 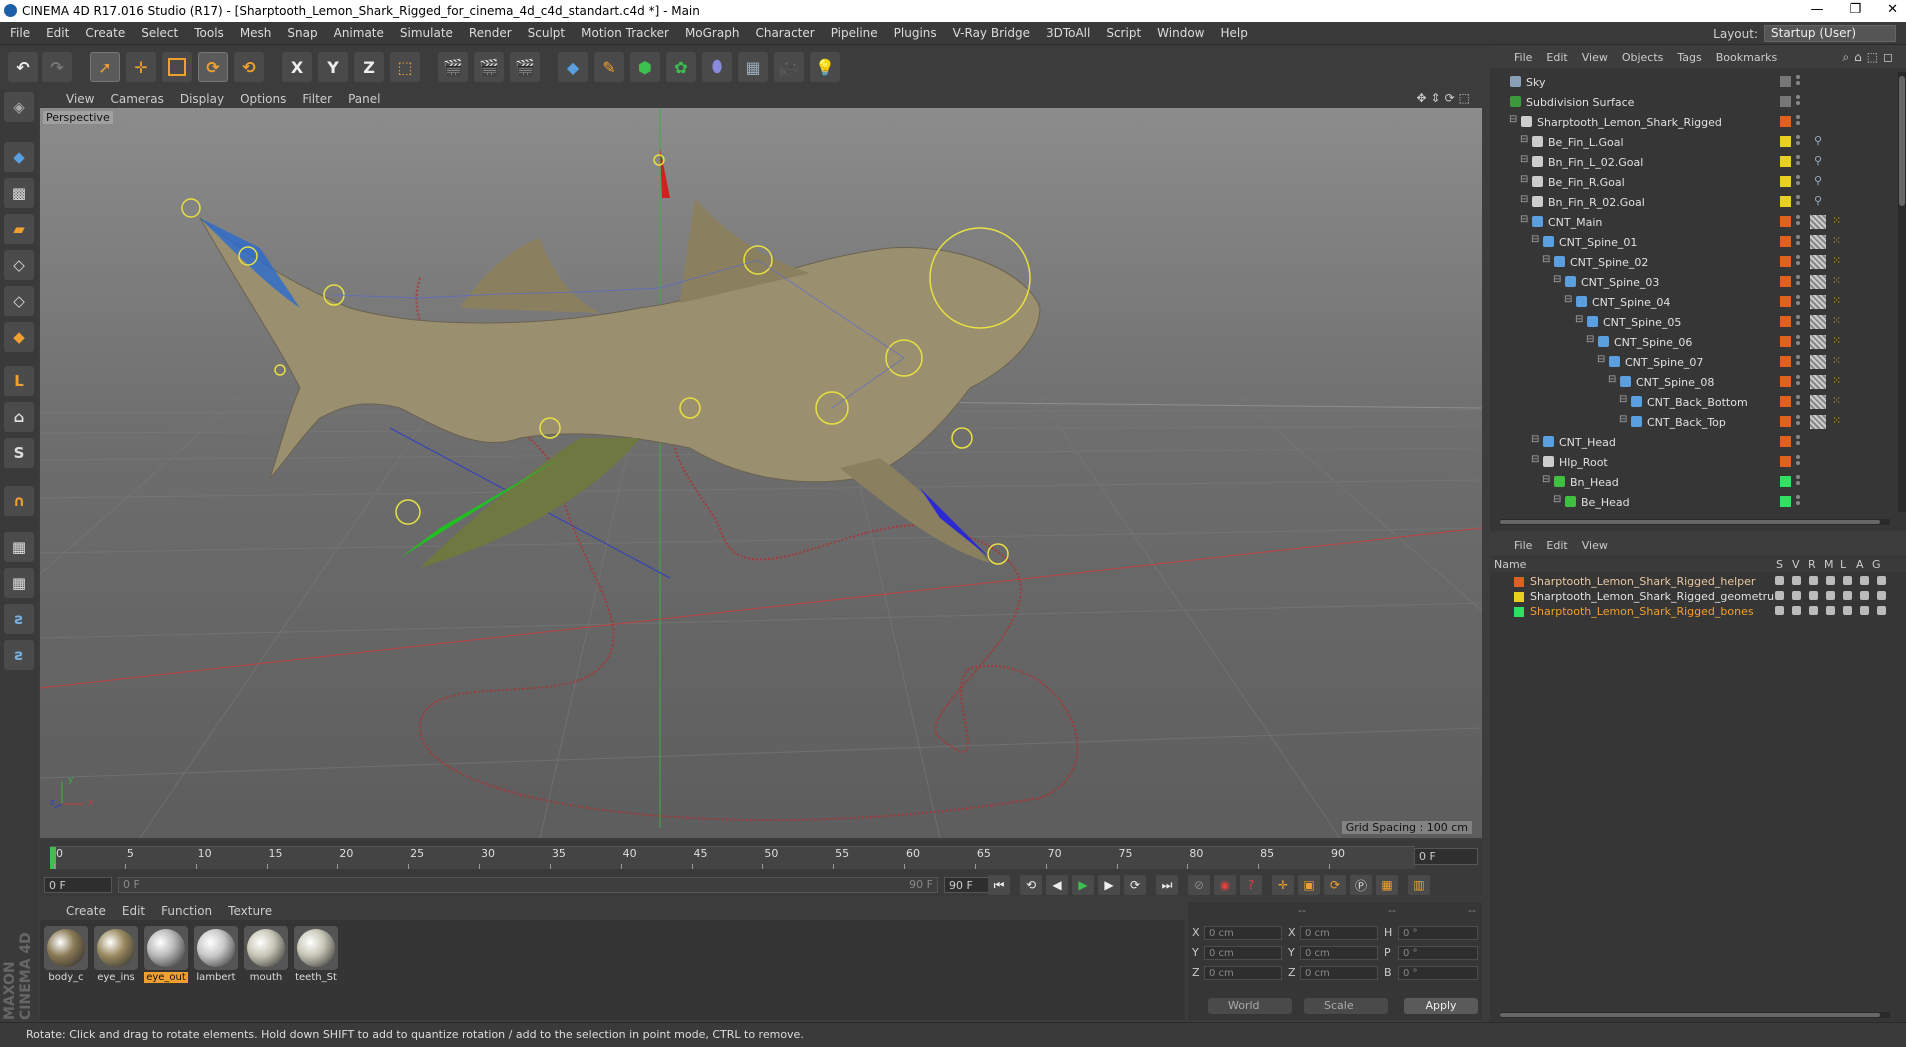 What do you see at coordinates (1902, 292) in the screenshot?
I see `object-manager-scrollbar` at bounding box center [1902, 292].